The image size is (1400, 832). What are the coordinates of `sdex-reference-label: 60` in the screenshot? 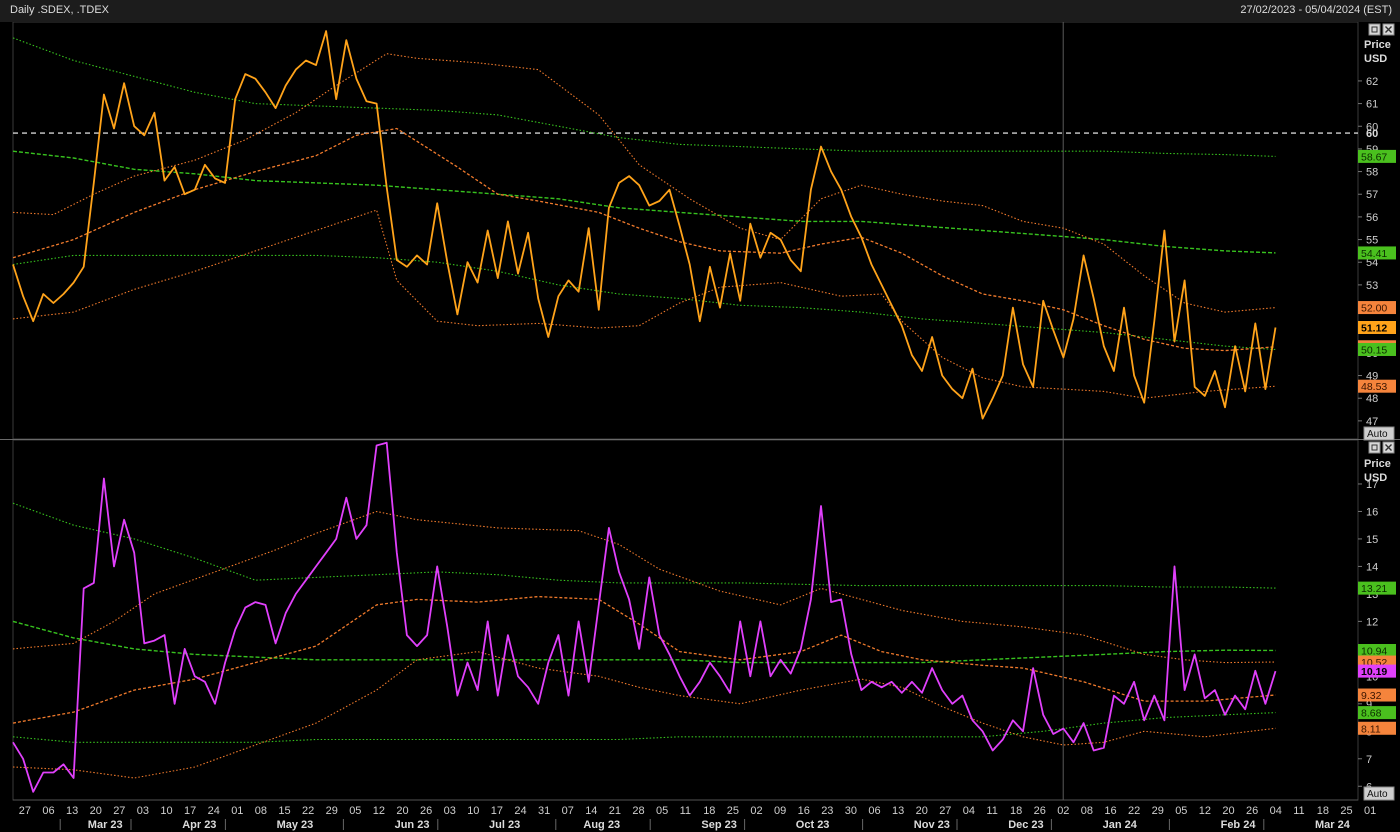 It's located at (1372, 134).